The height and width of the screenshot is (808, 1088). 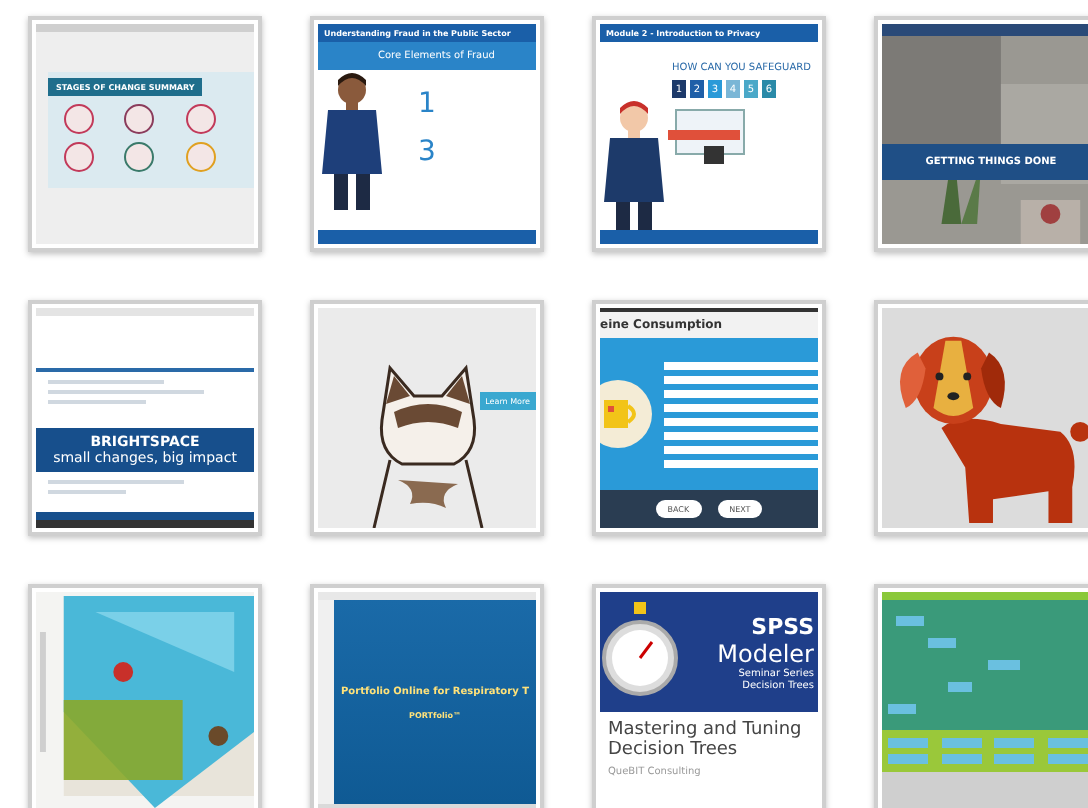 I want to click on stopwatch-icon, so click(x=640, y=652).